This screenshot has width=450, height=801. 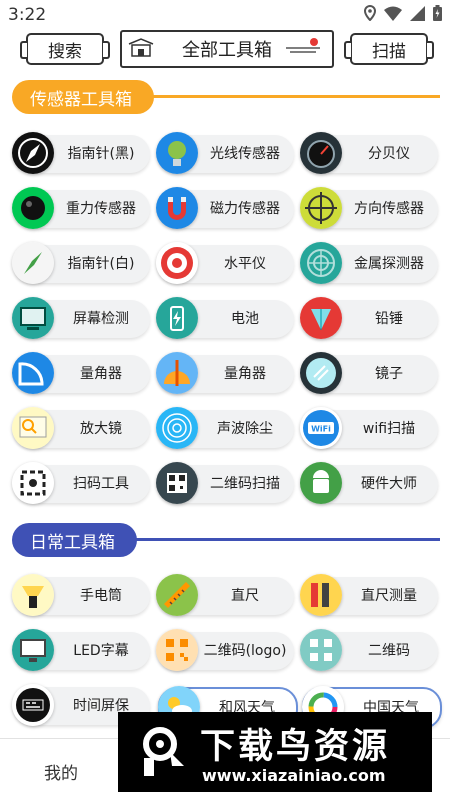 What do you see at coordinates (321, 318) in the screenshot?
I see `plumb-bob-icon` at bounding box center [321, 318].